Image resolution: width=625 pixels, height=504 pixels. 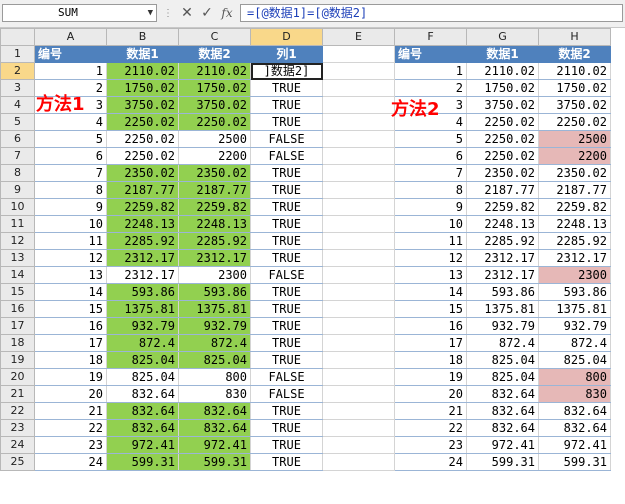 I want to click on data1-cell: 972.41, so click(x=142, y=445).